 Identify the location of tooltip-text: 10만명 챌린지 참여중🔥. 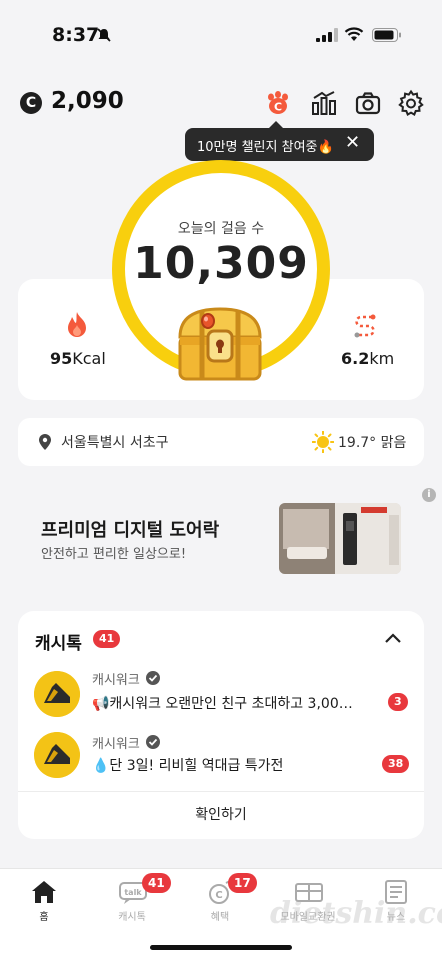
(265, 147).